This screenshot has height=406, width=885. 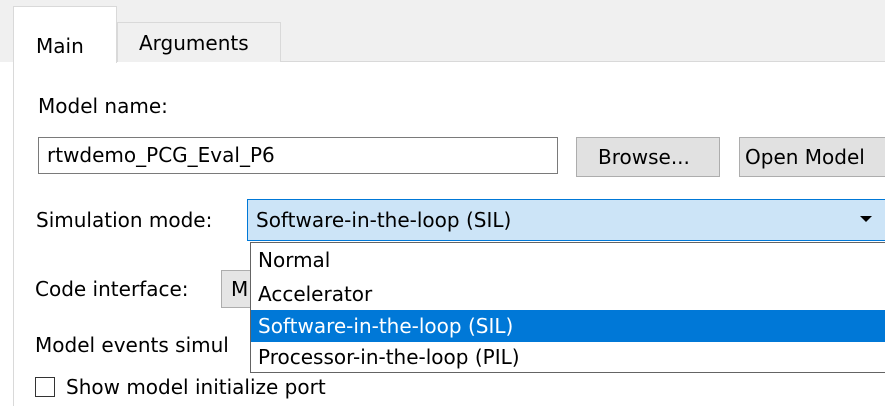 I want to click on model-name-input: rtwdemo_PCG_Eval_P6, so click(x=298, y=155).